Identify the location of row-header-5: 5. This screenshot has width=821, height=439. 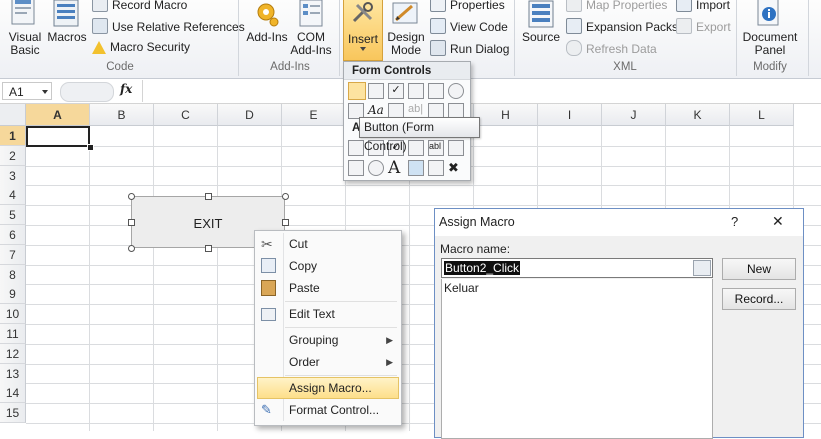
(13, 215).